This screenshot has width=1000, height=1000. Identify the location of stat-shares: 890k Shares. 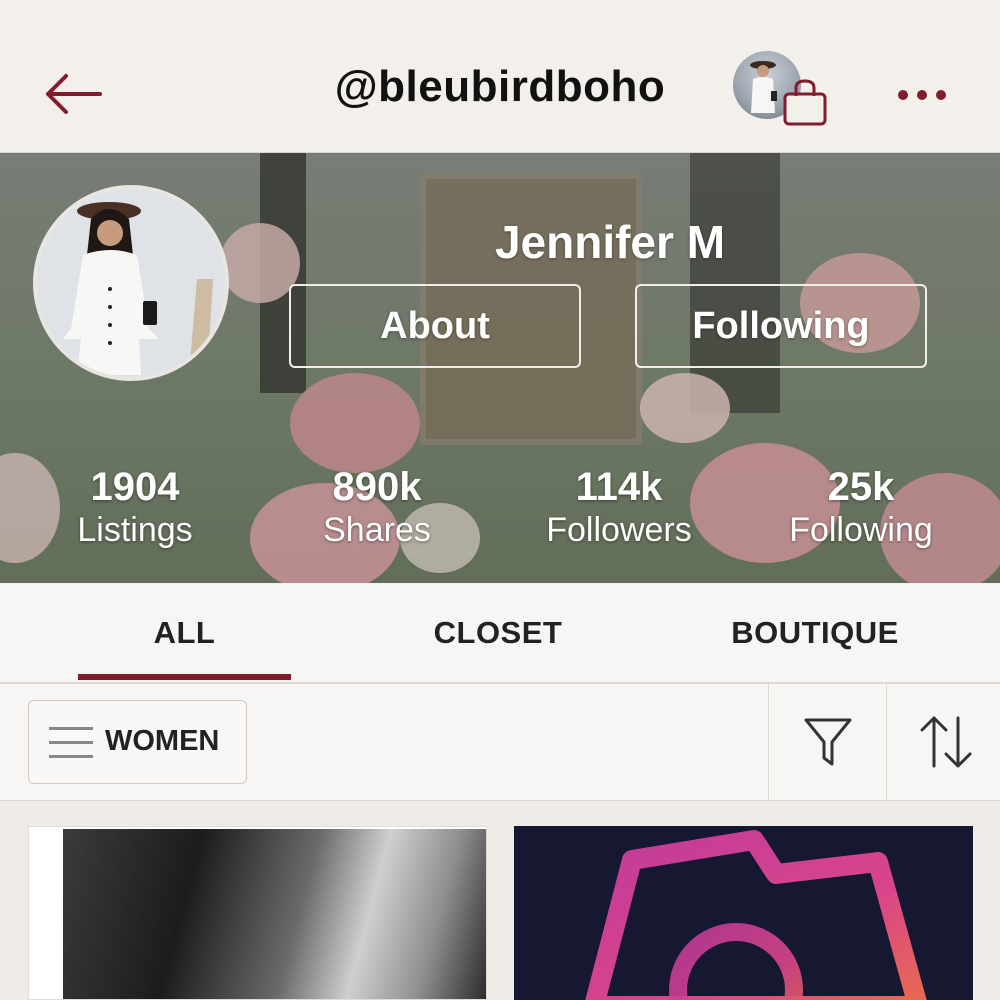
(377, 508).